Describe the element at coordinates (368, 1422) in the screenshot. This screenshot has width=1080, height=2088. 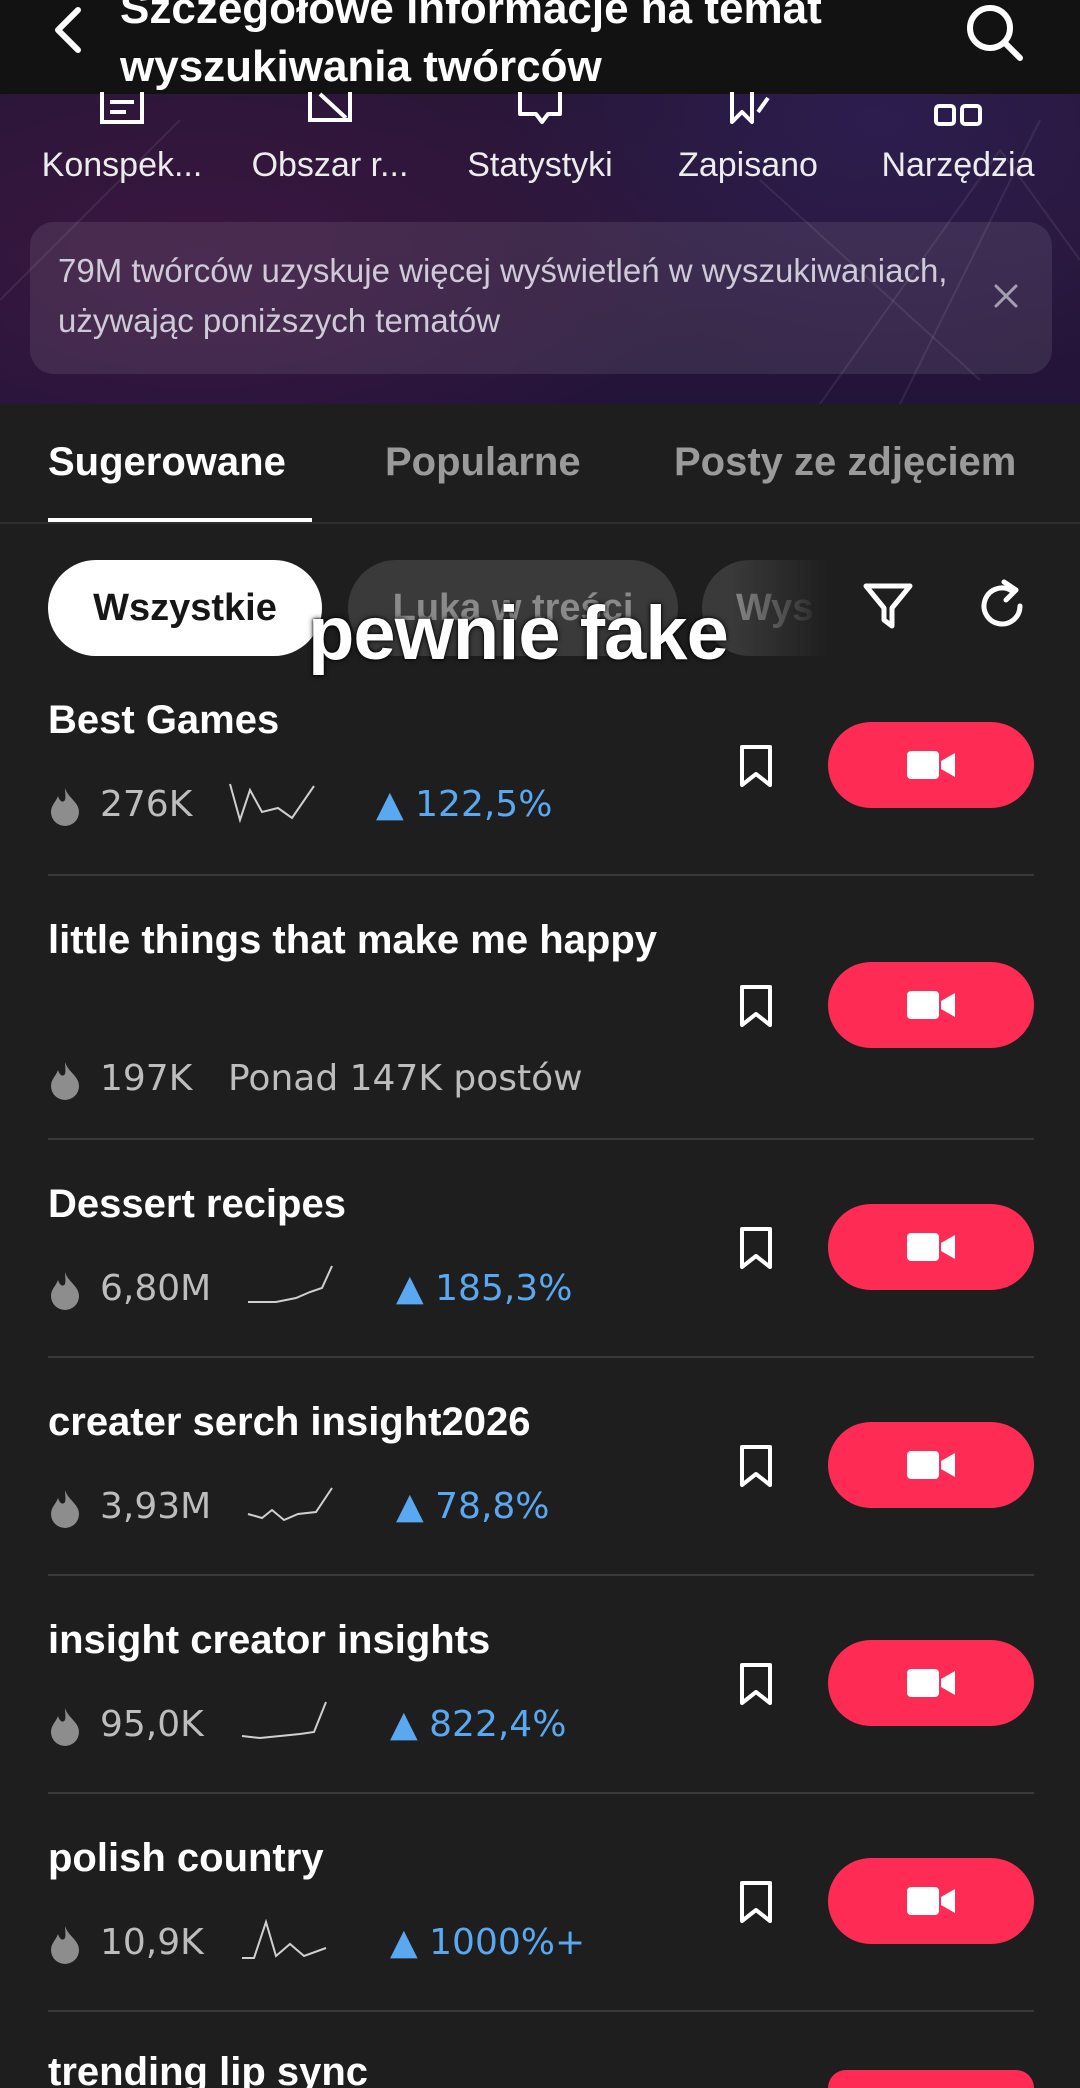
I see `topic-title: creater serch insight2026` at that location.